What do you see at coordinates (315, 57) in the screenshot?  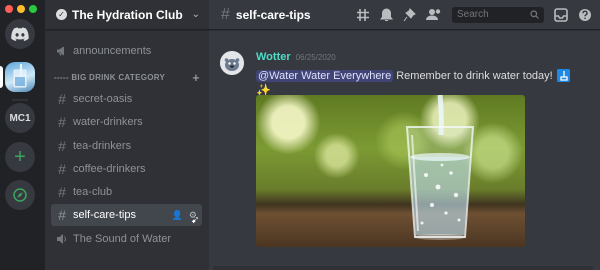 I see `message-timestamp: 06/25/2020` at bounding box center [315, 57].